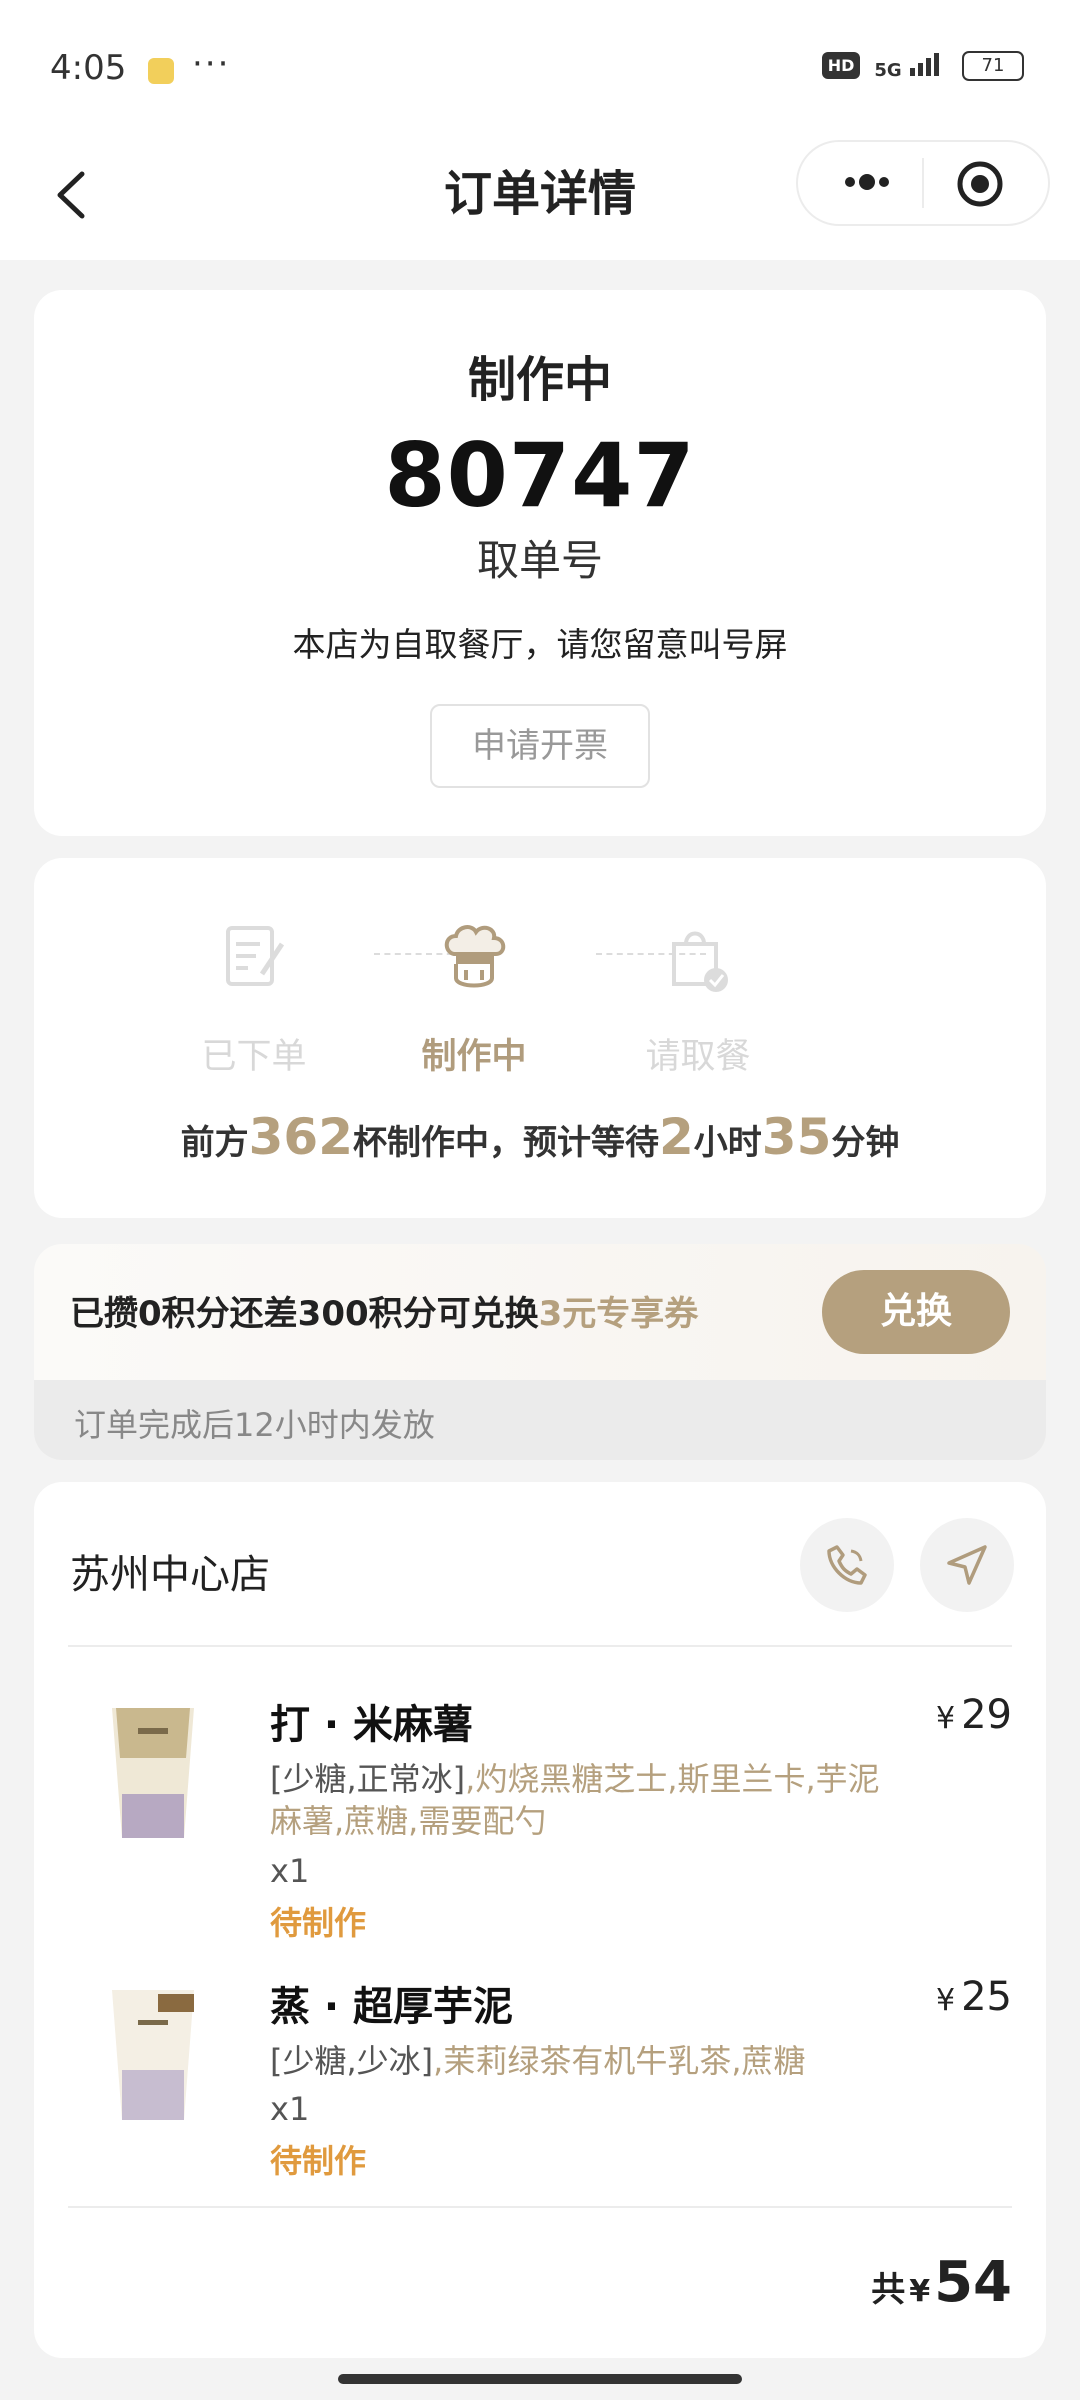  I want to click on more-button, so click(867, 182).